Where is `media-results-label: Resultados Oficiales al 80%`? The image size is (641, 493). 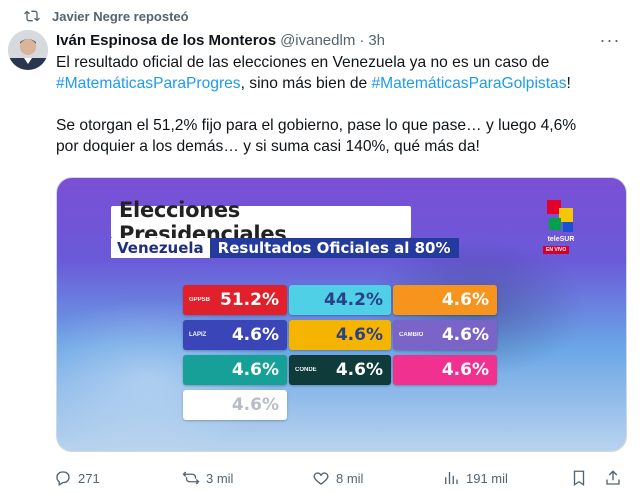
media-results-label: Resultados Oficiales al 80% is located at coordinates (334, 248).